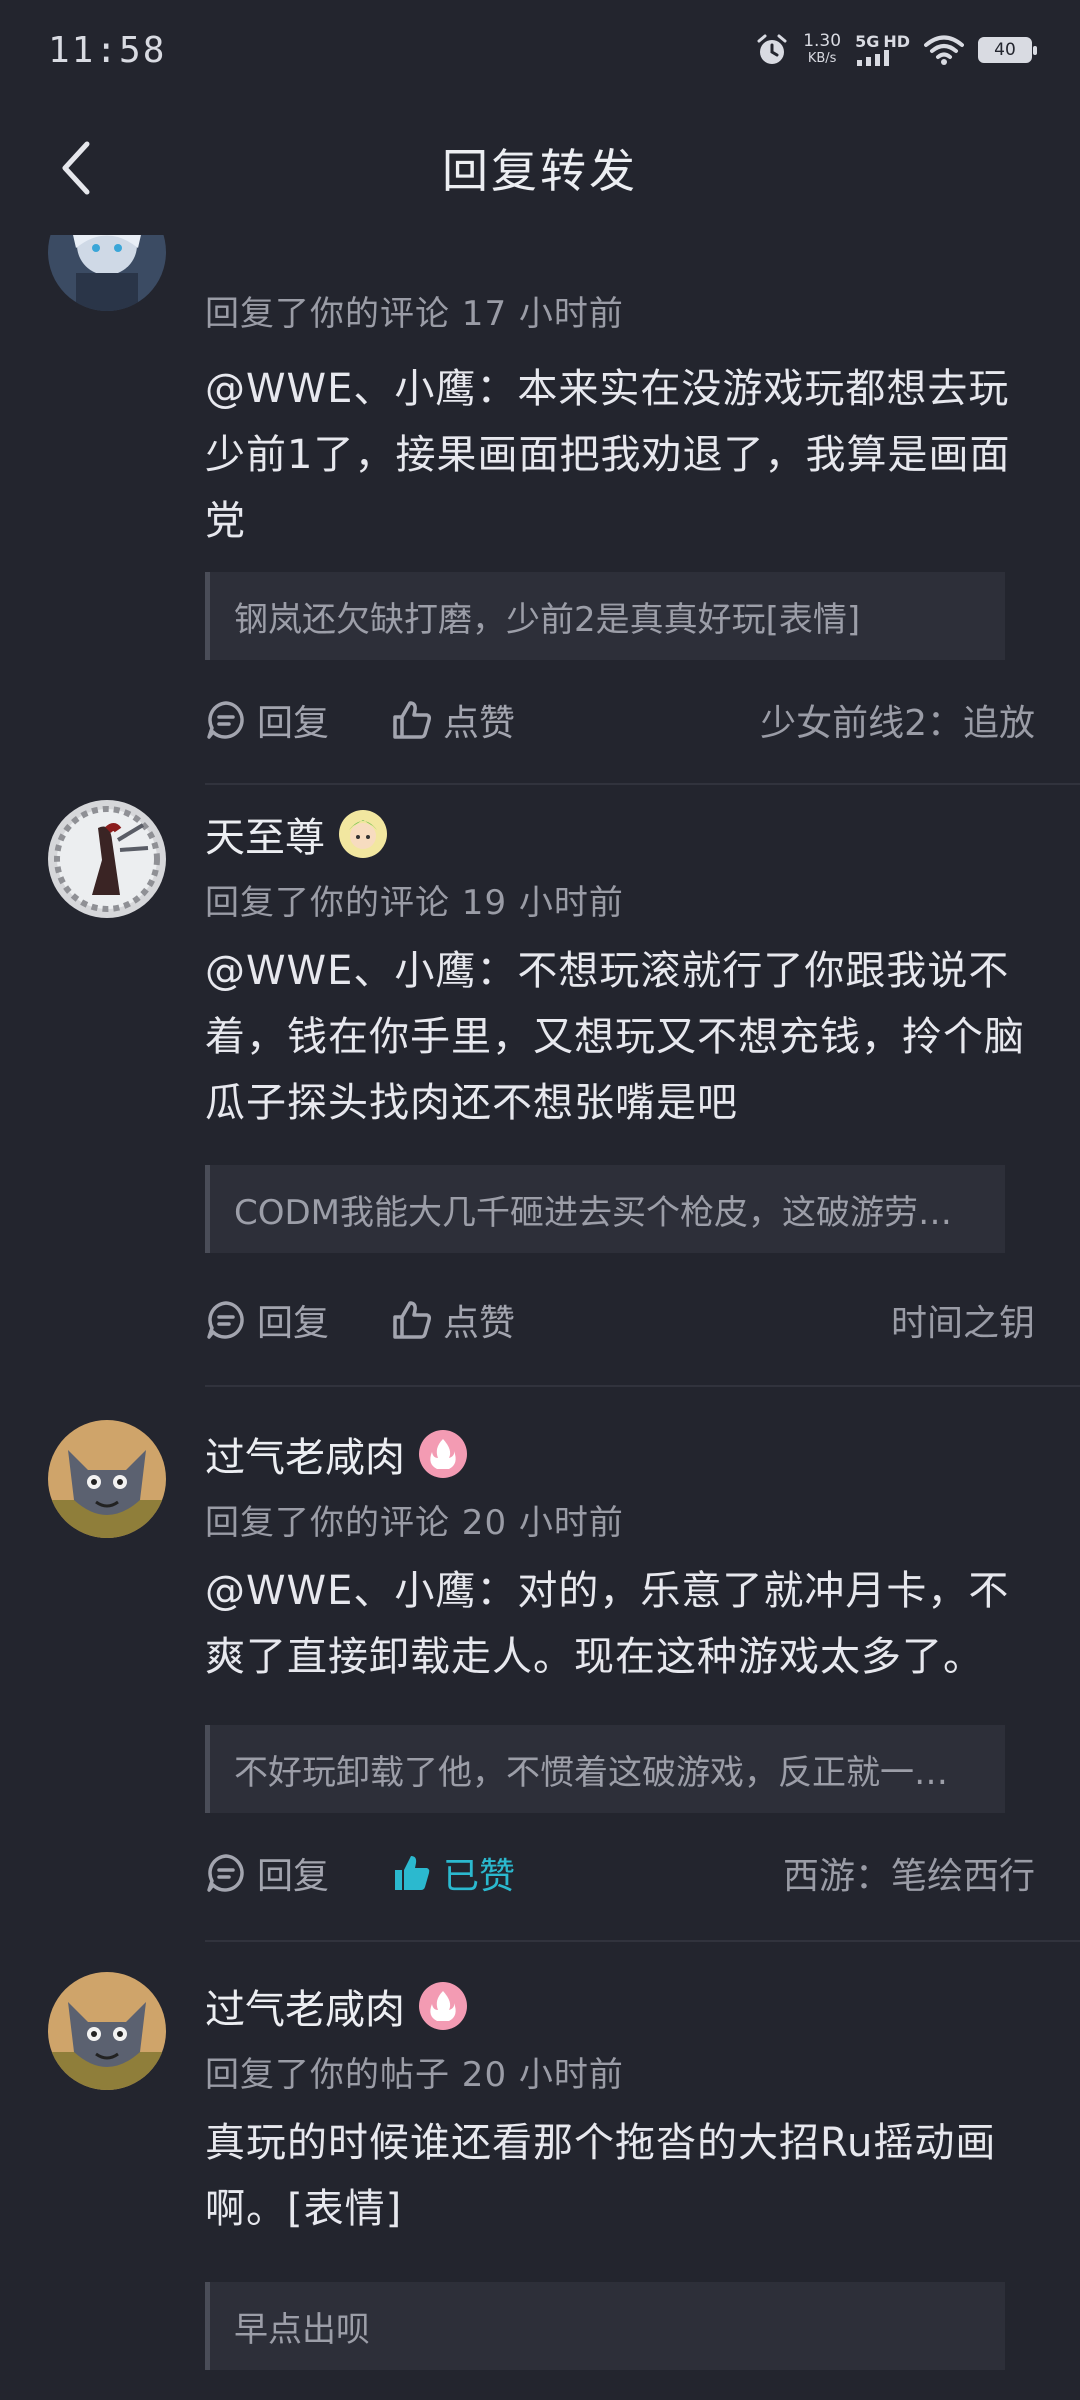  Describe the element at coordinates (944, 50) in the screenshot. I see `wifi-icon` at that location.